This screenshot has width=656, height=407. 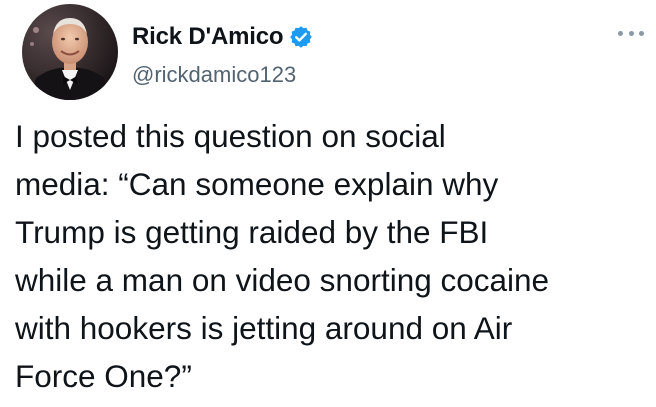 I want to click on more-options-icon, so click(x=631, y=33).